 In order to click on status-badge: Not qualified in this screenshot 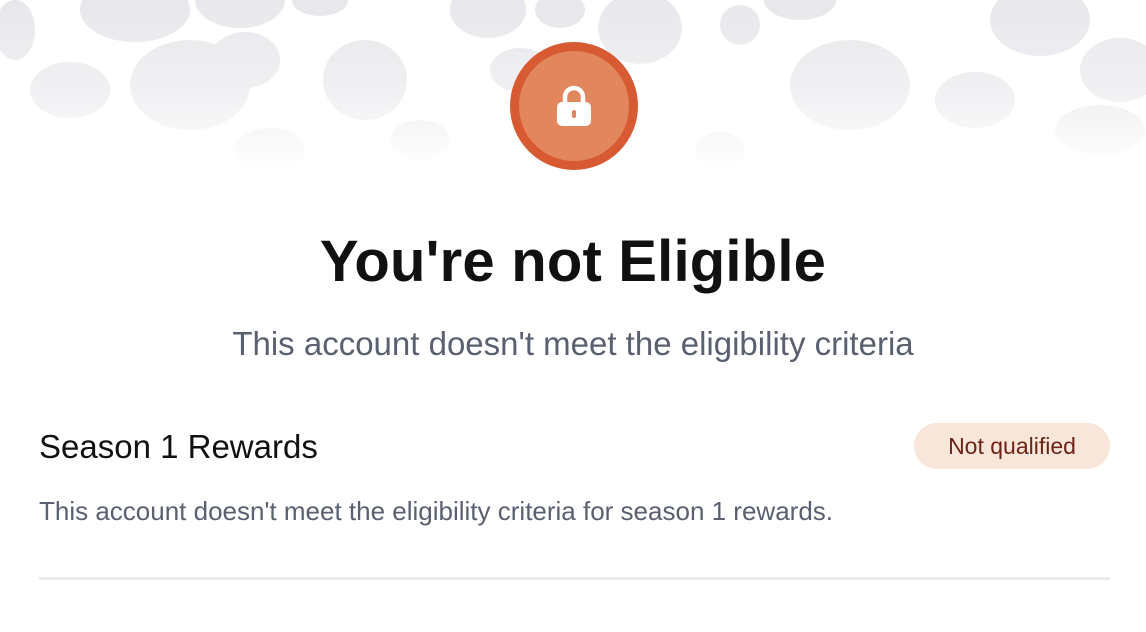, I will do `click(1012, 446)`.